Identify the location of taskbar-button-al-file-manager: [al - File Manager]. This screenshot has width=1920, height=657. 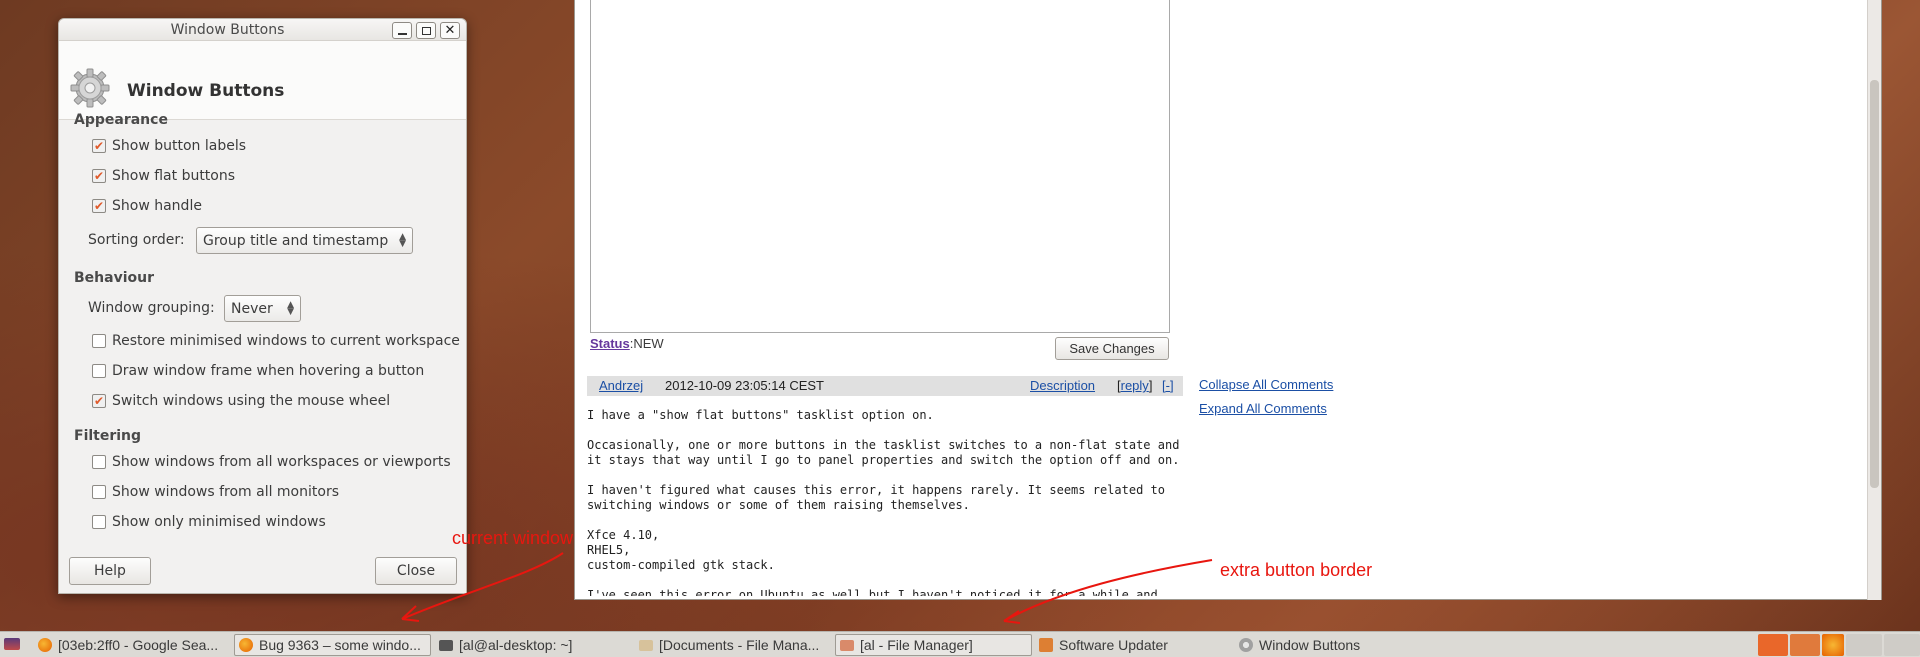
(933, 645).